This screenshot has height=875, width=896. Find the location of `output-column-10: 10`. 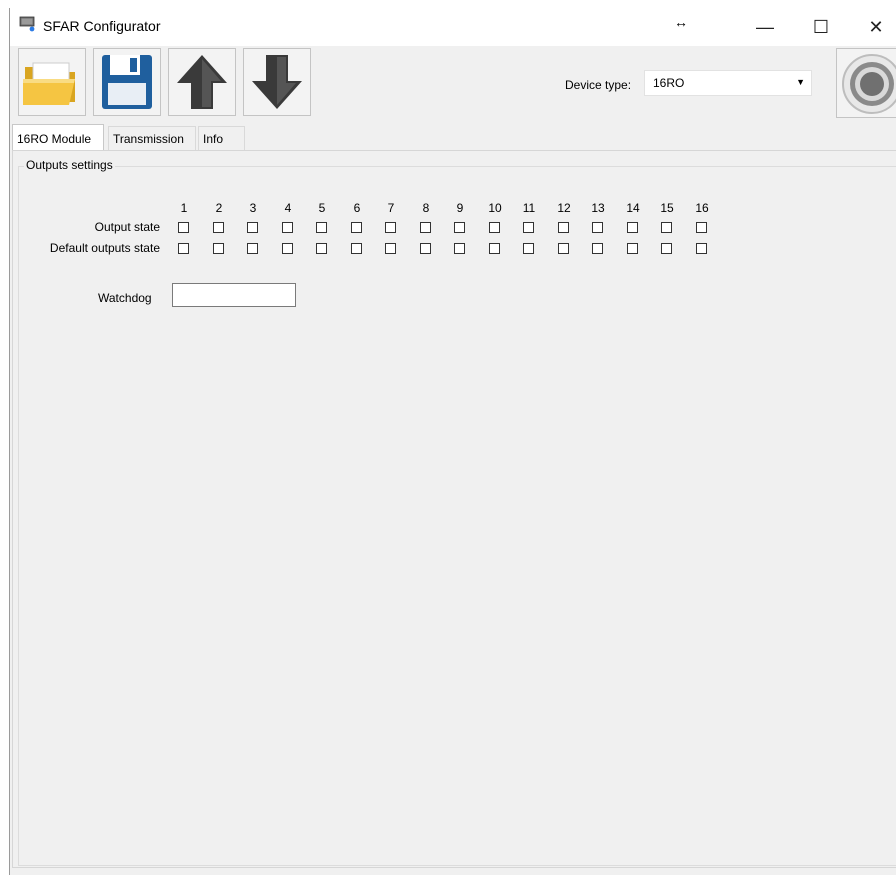

output-column-10: 10 is located at coordinates (495, 208).